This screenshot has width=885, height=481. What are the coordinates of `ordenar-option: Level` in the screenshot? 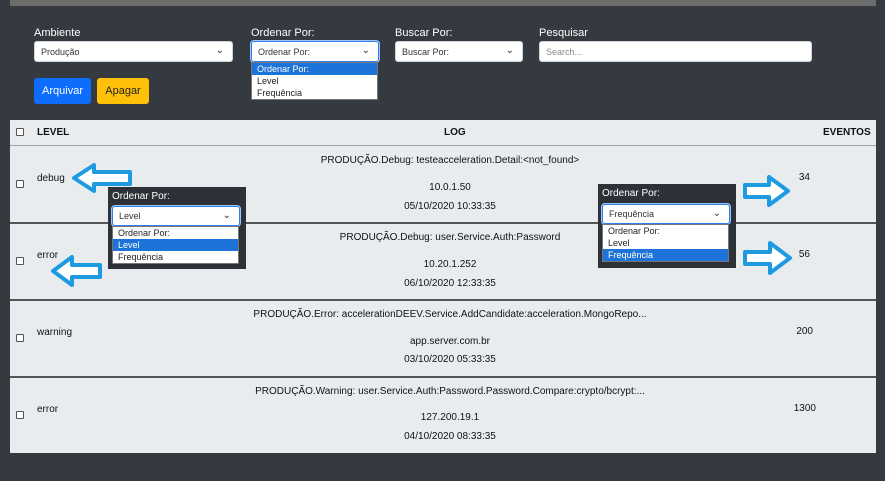 It's located at (314, 81).